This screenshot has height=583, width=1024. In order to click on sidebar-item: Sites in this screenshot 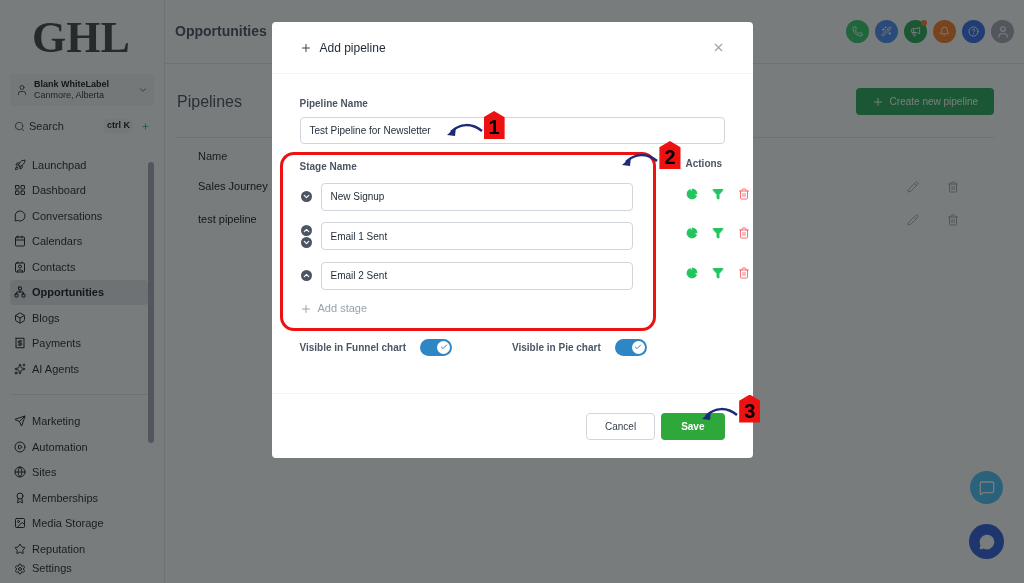, I will do `click(79, 472)`.